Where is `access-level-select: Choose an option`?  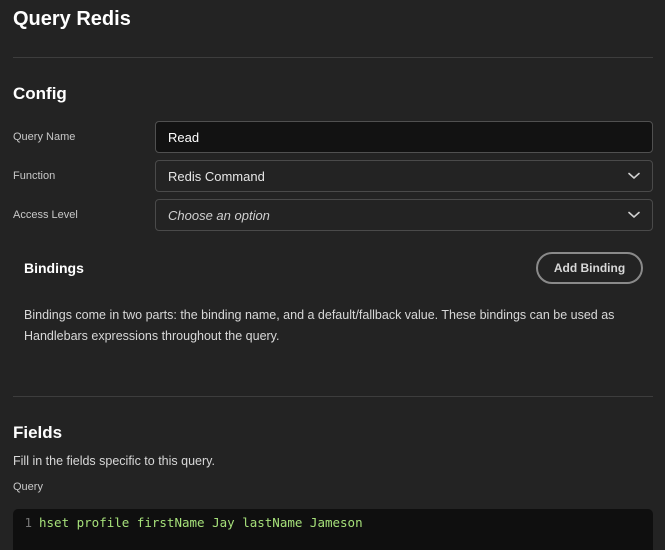 access-level-select: Choose an option is located at coordinates (404, 215).